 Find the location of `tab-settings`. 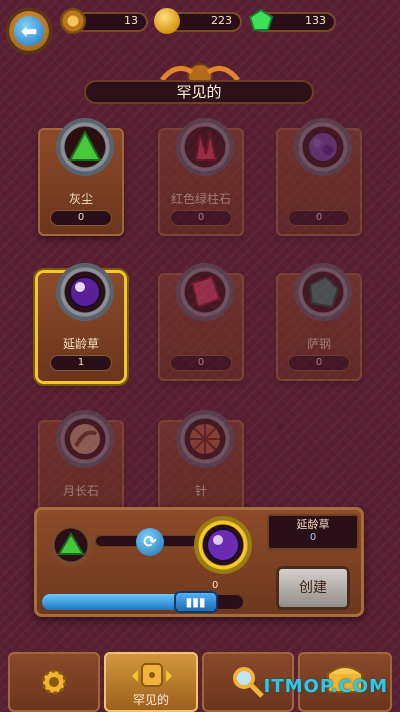

tab-settings is located at coordinates (54, 682).